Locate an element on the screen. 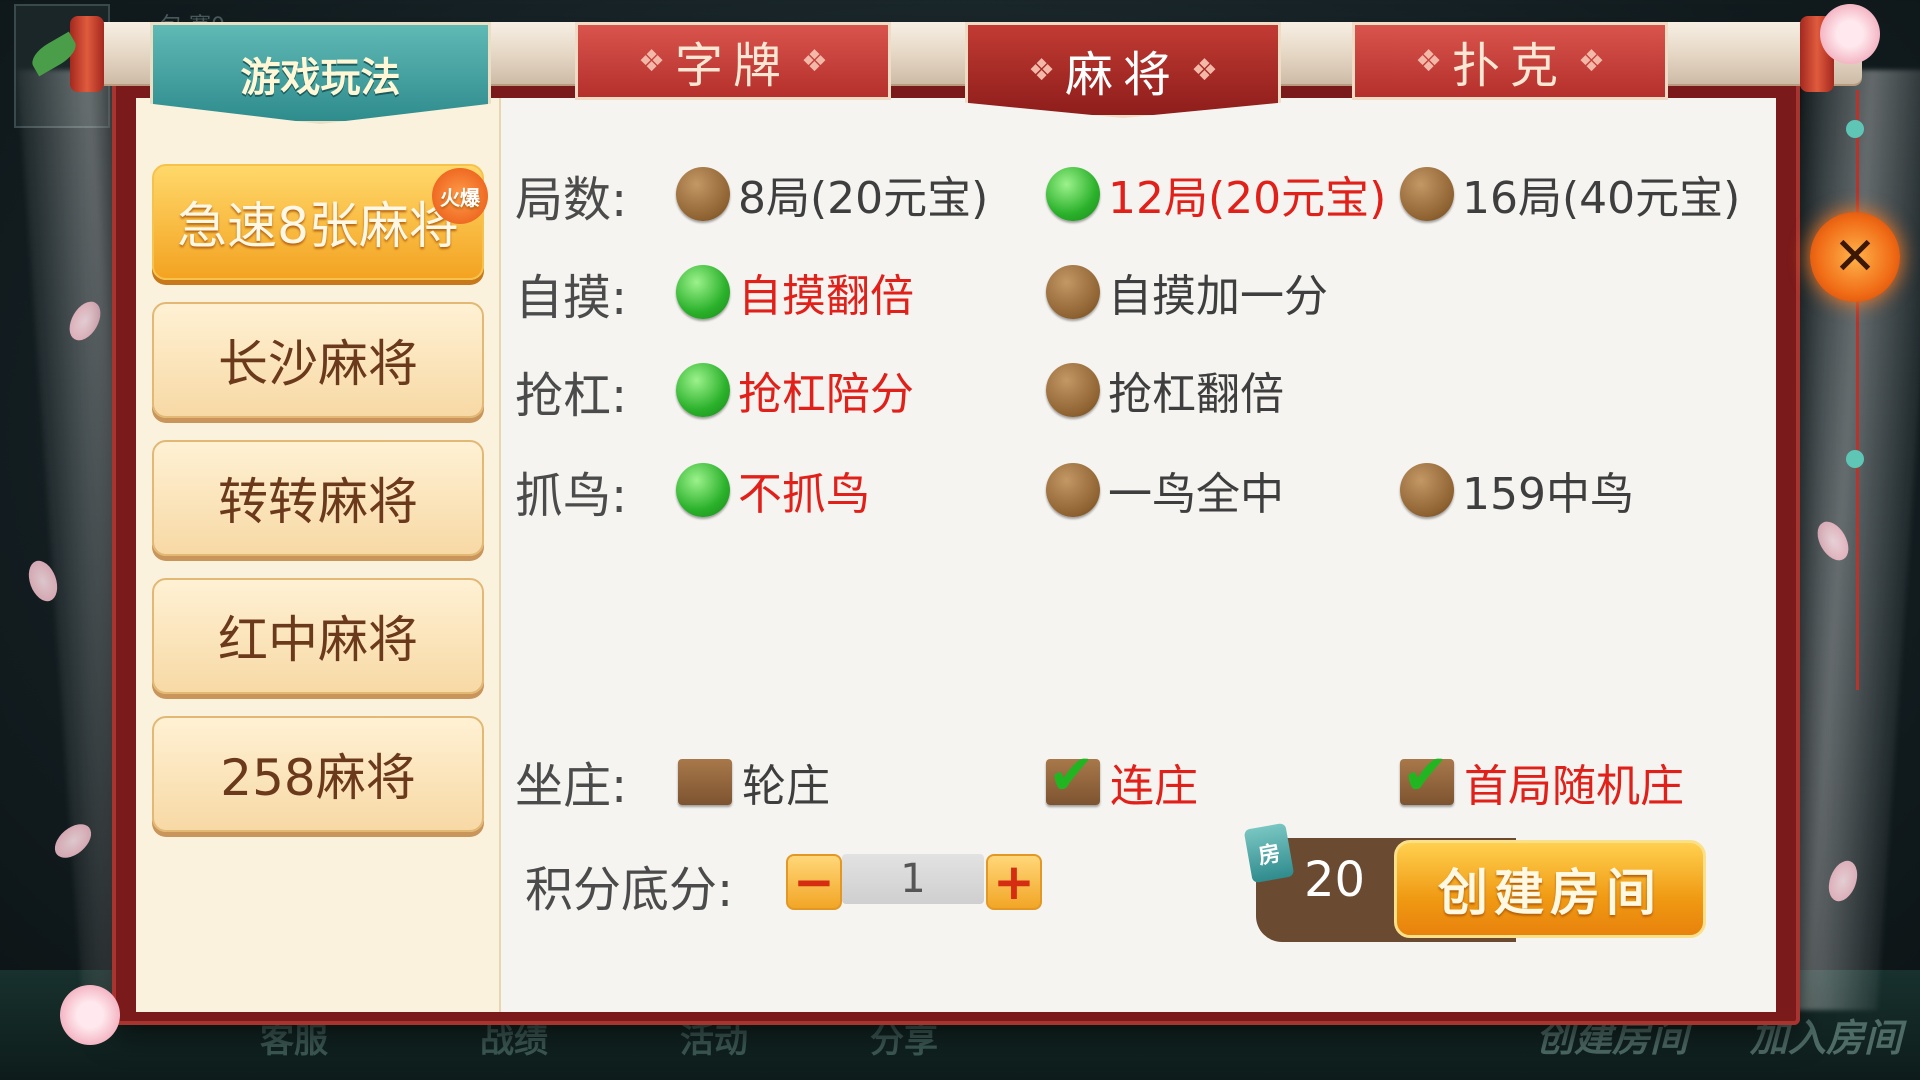 The image size is (1920, 1080). catch-bird-option-none: 不抓鸟 is located at coordinates (773, 490).